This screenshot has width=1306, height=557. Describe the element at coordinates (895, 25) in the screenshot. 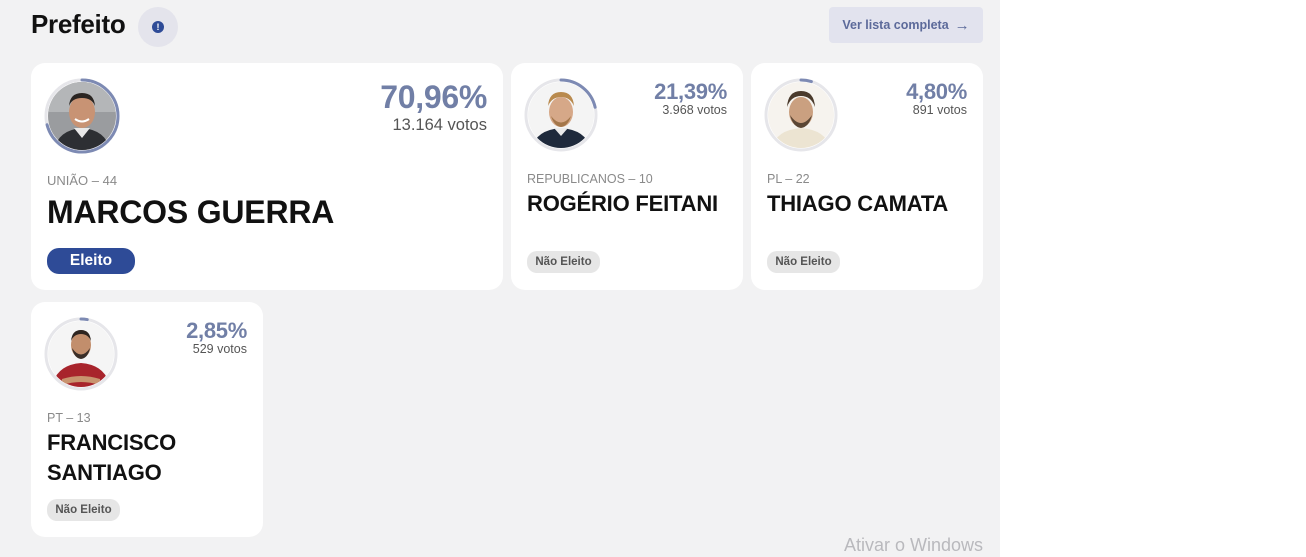

I see `view-full-list-label: Ver lista completa` at that location.